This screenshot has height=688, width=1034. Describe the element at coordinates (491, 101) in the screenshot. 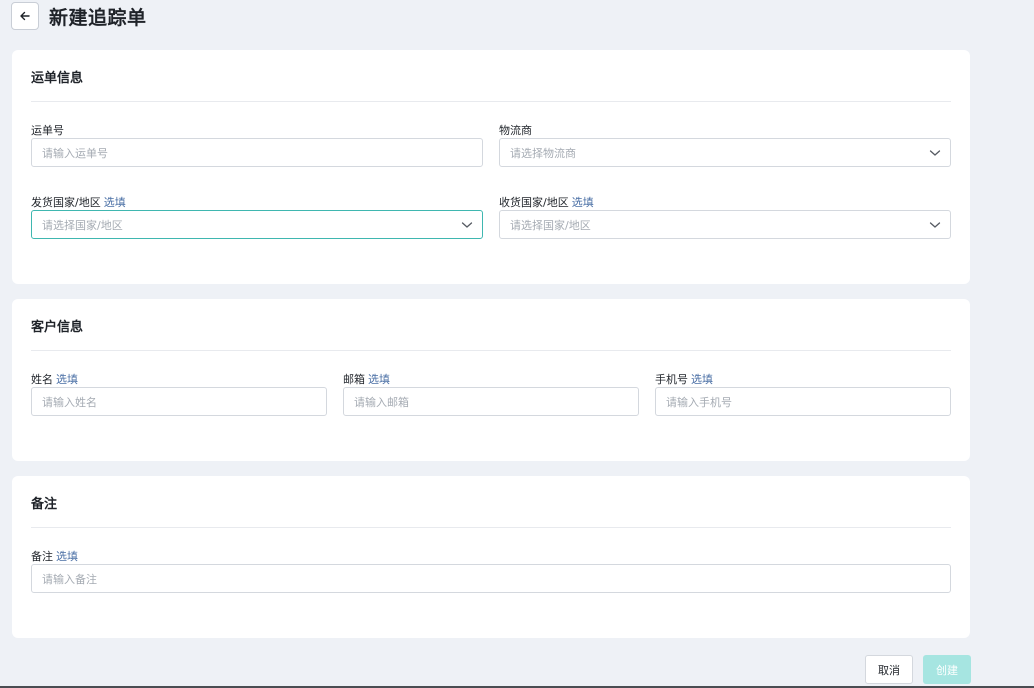

I see `waybill-divider` at that location.